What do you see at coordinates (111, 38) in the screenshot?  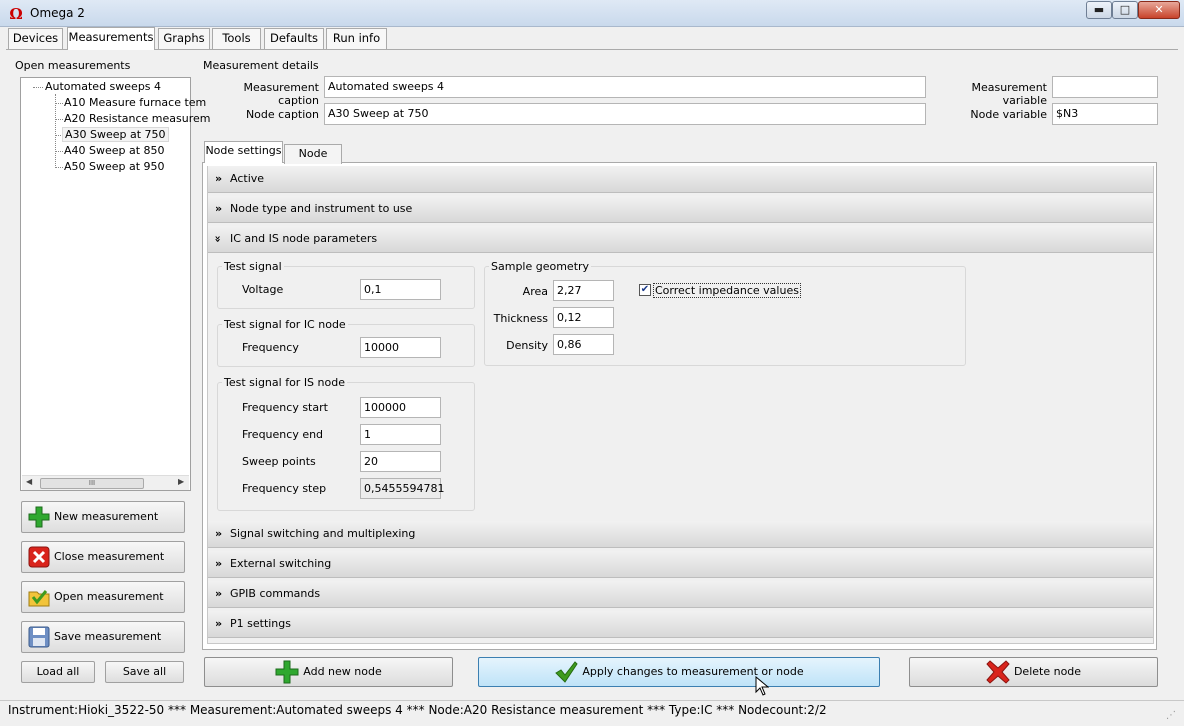 I see `tab-measurements: Measurements` at bounding box center [111, 38].